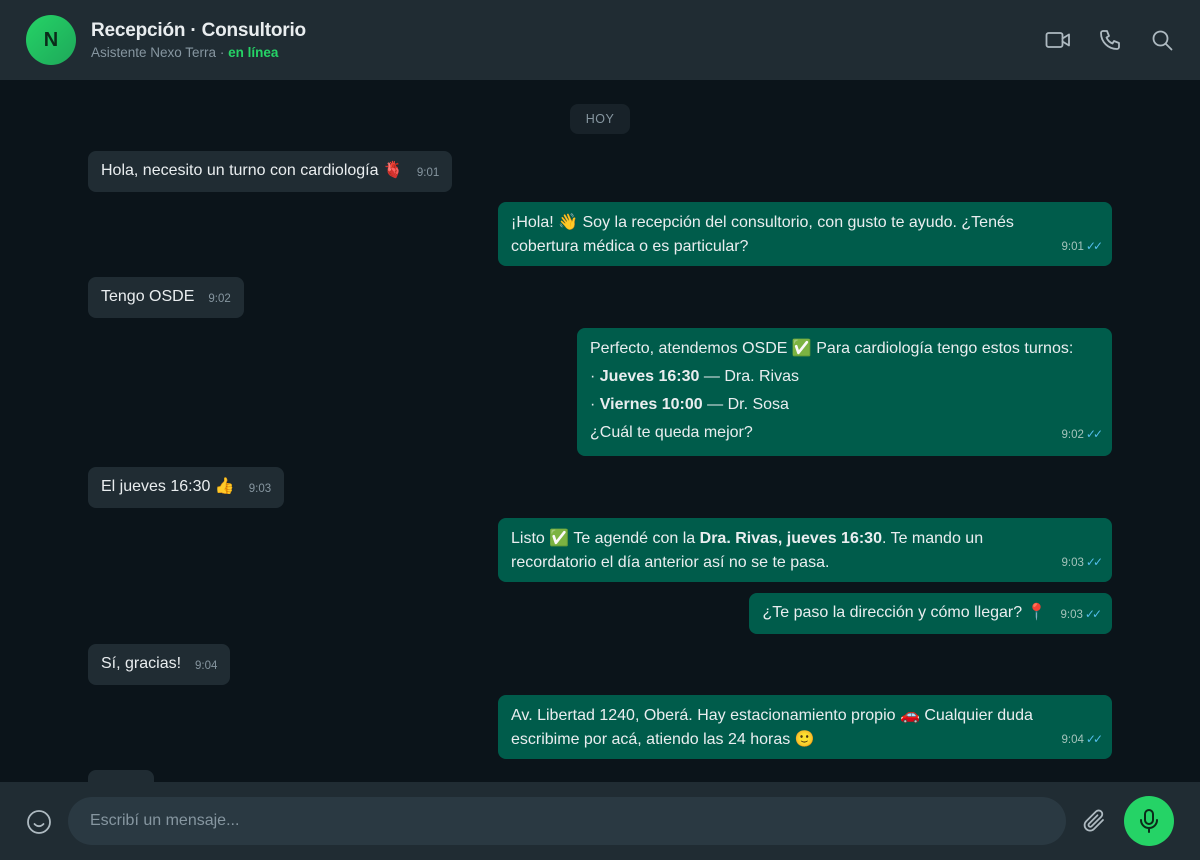 The image size is (1200, 860). I want to click on slot-doctor: — Dra. Rivas, so click(749, 376).